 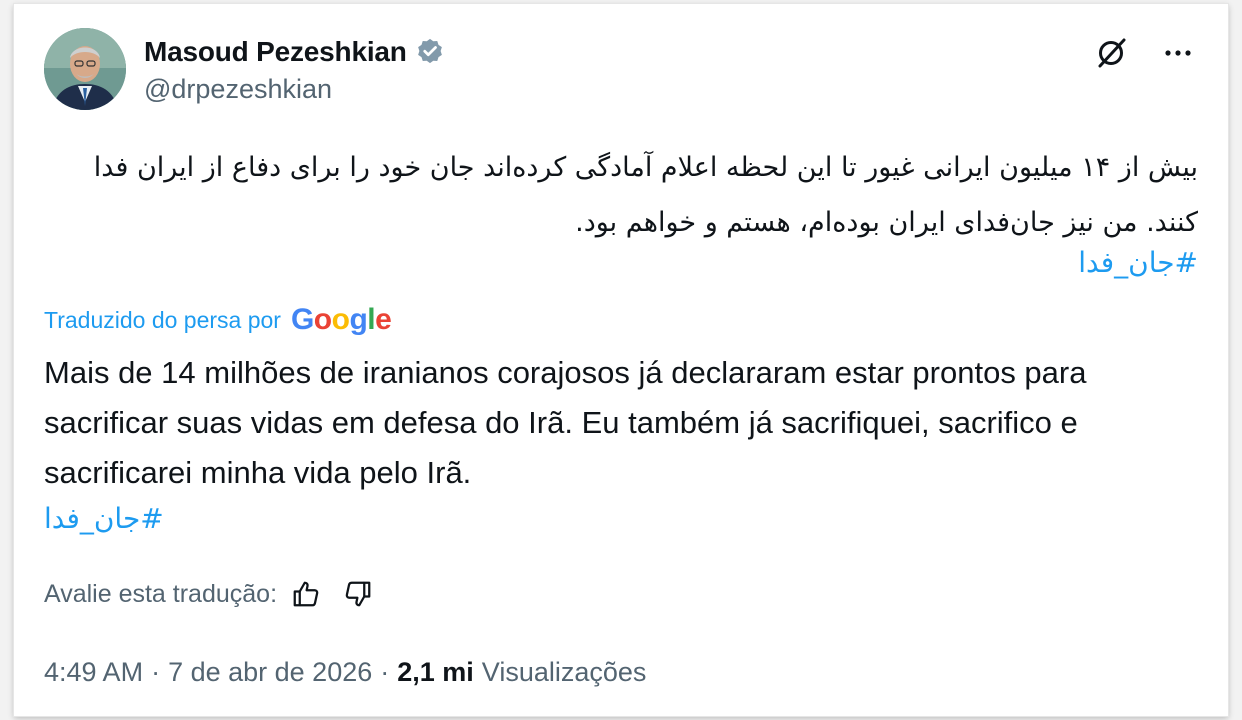 I want to click on translation-attribution: Traduzido do persa por Google, so click(x=218, y=320).